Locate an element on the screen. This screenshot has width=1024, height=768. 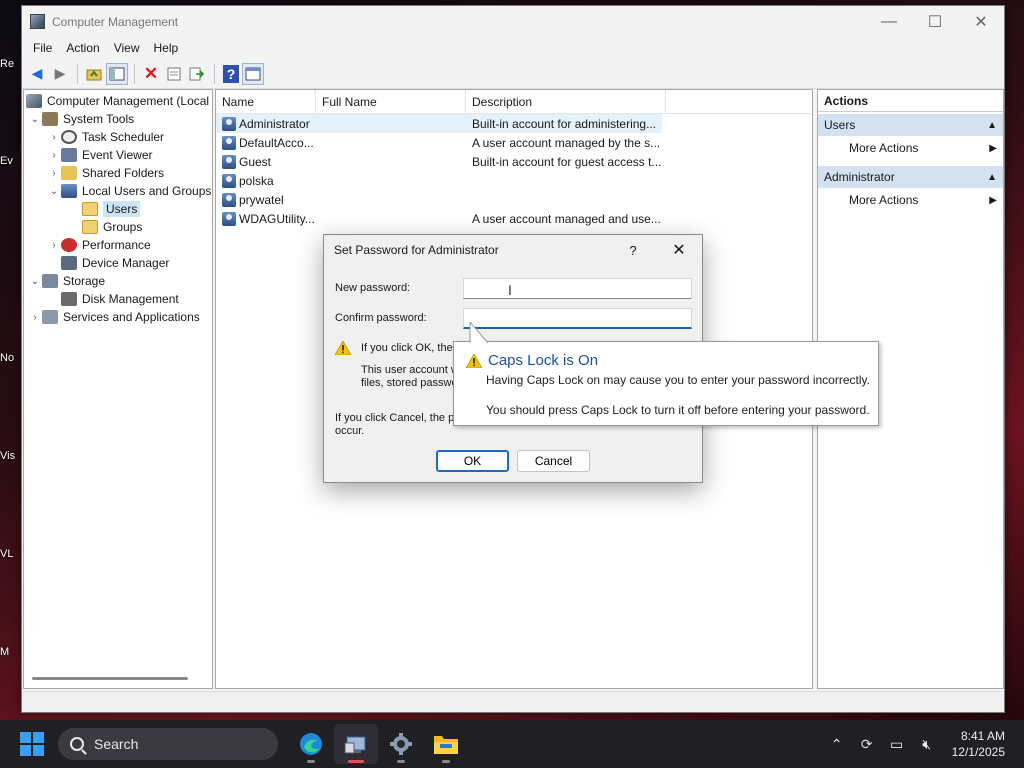
start-button is located at coordinates (32, 744).